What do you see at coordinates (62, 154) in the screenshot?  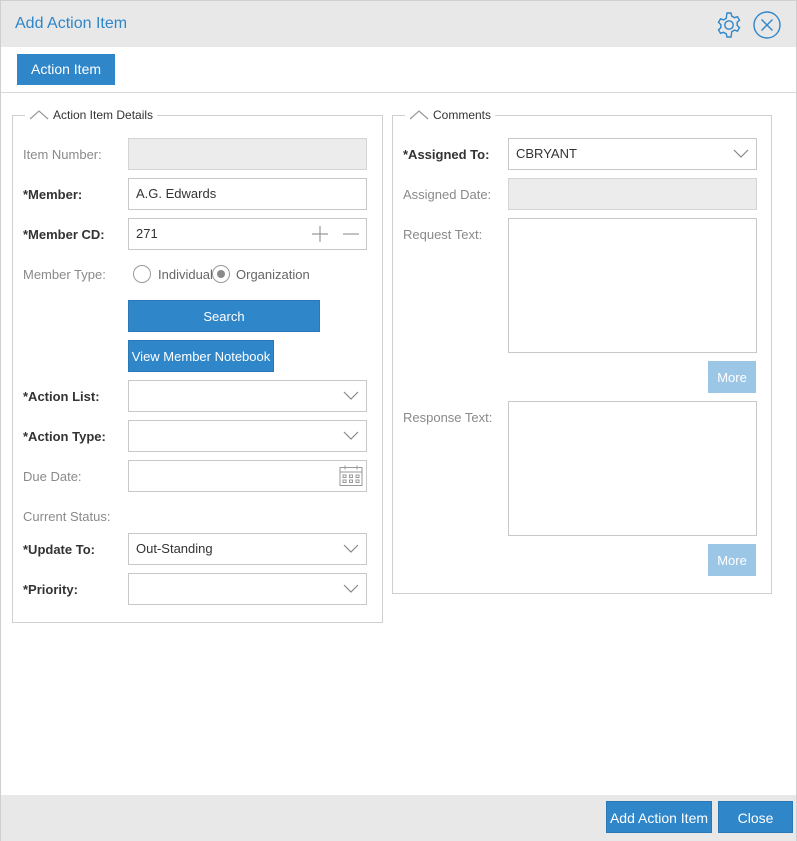 I see `item-number-label: Item Number:` at bounding box center [62, 154].